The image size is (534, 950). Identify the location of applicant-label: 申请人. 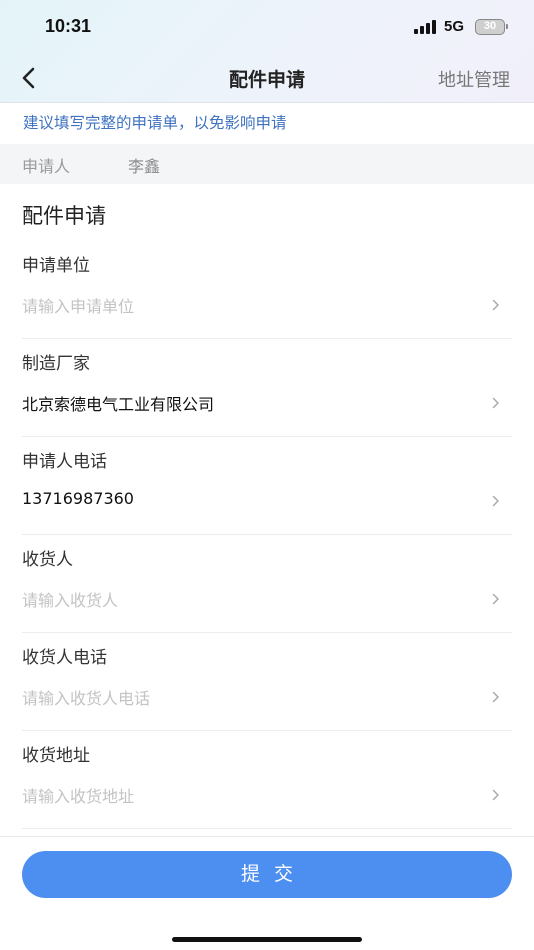
(46, 166).